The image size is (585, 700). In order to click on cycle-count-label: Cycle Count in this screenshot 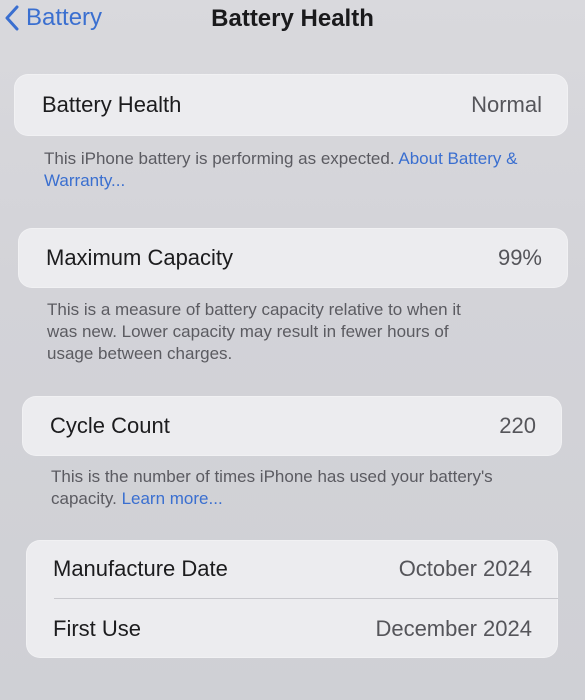, I will do `click(110, 425)`.